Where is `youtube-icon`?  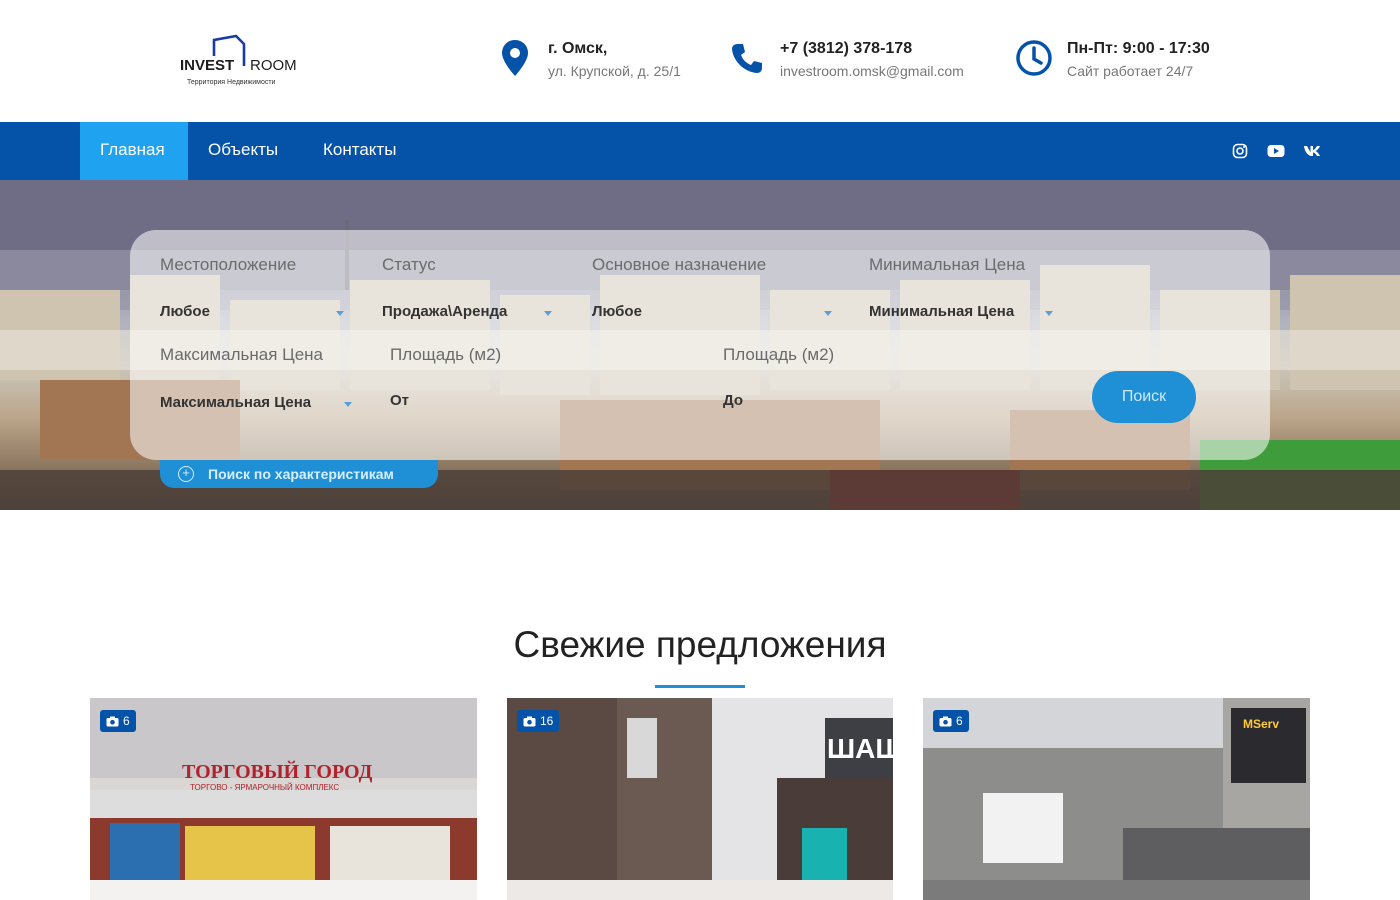
youtube-icon is located at coordinates (1276, 151).